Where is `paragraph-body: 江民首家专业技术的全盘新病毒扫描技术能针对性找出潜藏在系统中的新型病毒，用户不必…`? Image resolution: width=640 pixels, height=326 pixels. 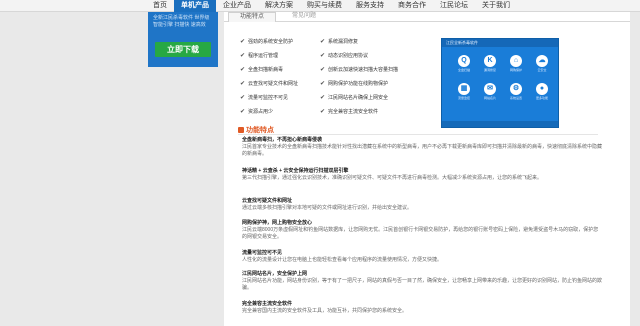 paragraph-body: 江民首家专业技术的全盘新病毒扫描技术能针对性找出潜藏在系统中的新型病毒，用户不必… is located at coordinates (422, 150).